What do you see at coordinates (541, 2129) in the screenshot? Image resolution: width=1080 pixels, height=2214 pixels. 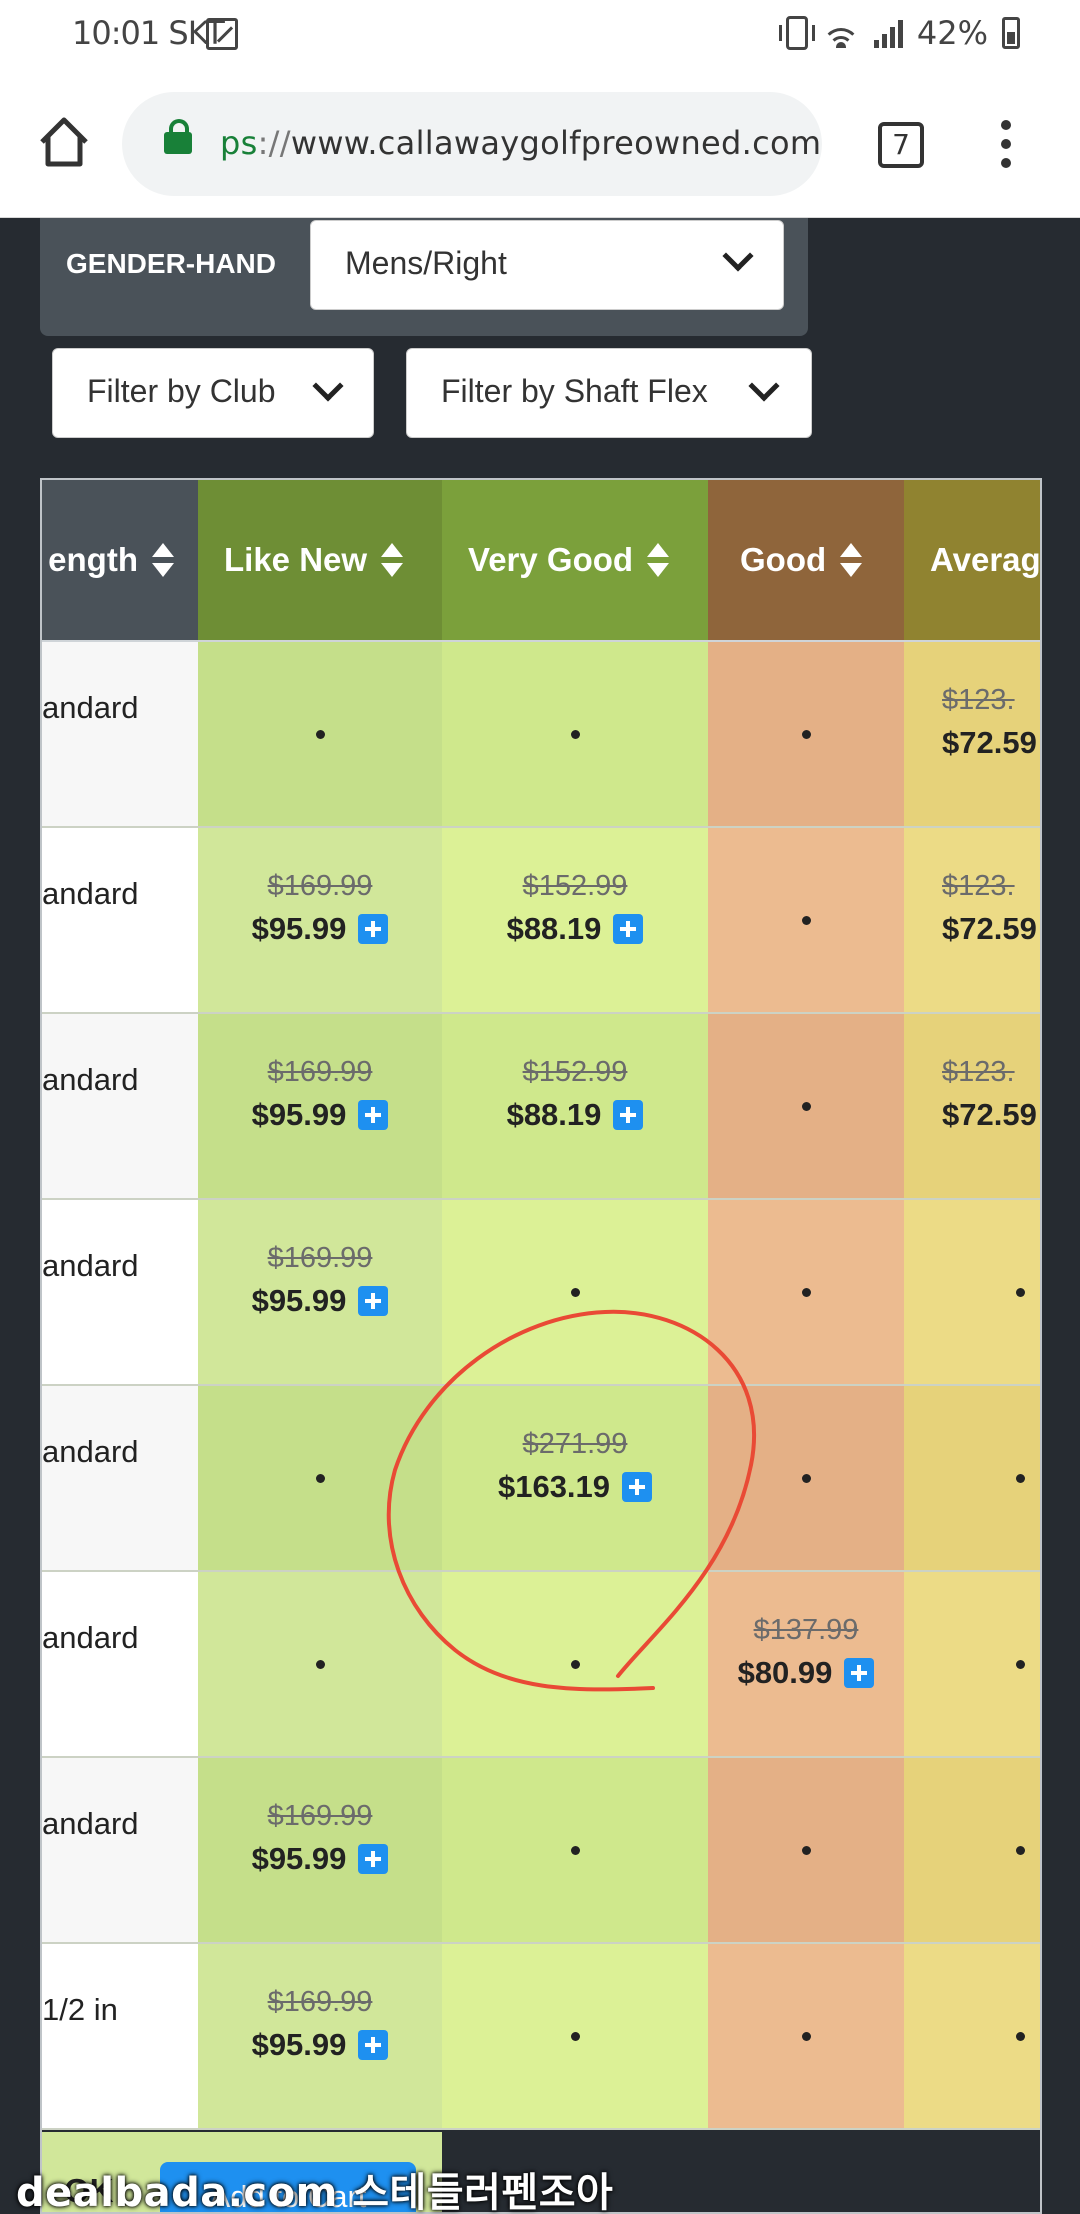 I see `row-divider` at bounding box center [541, 2129].